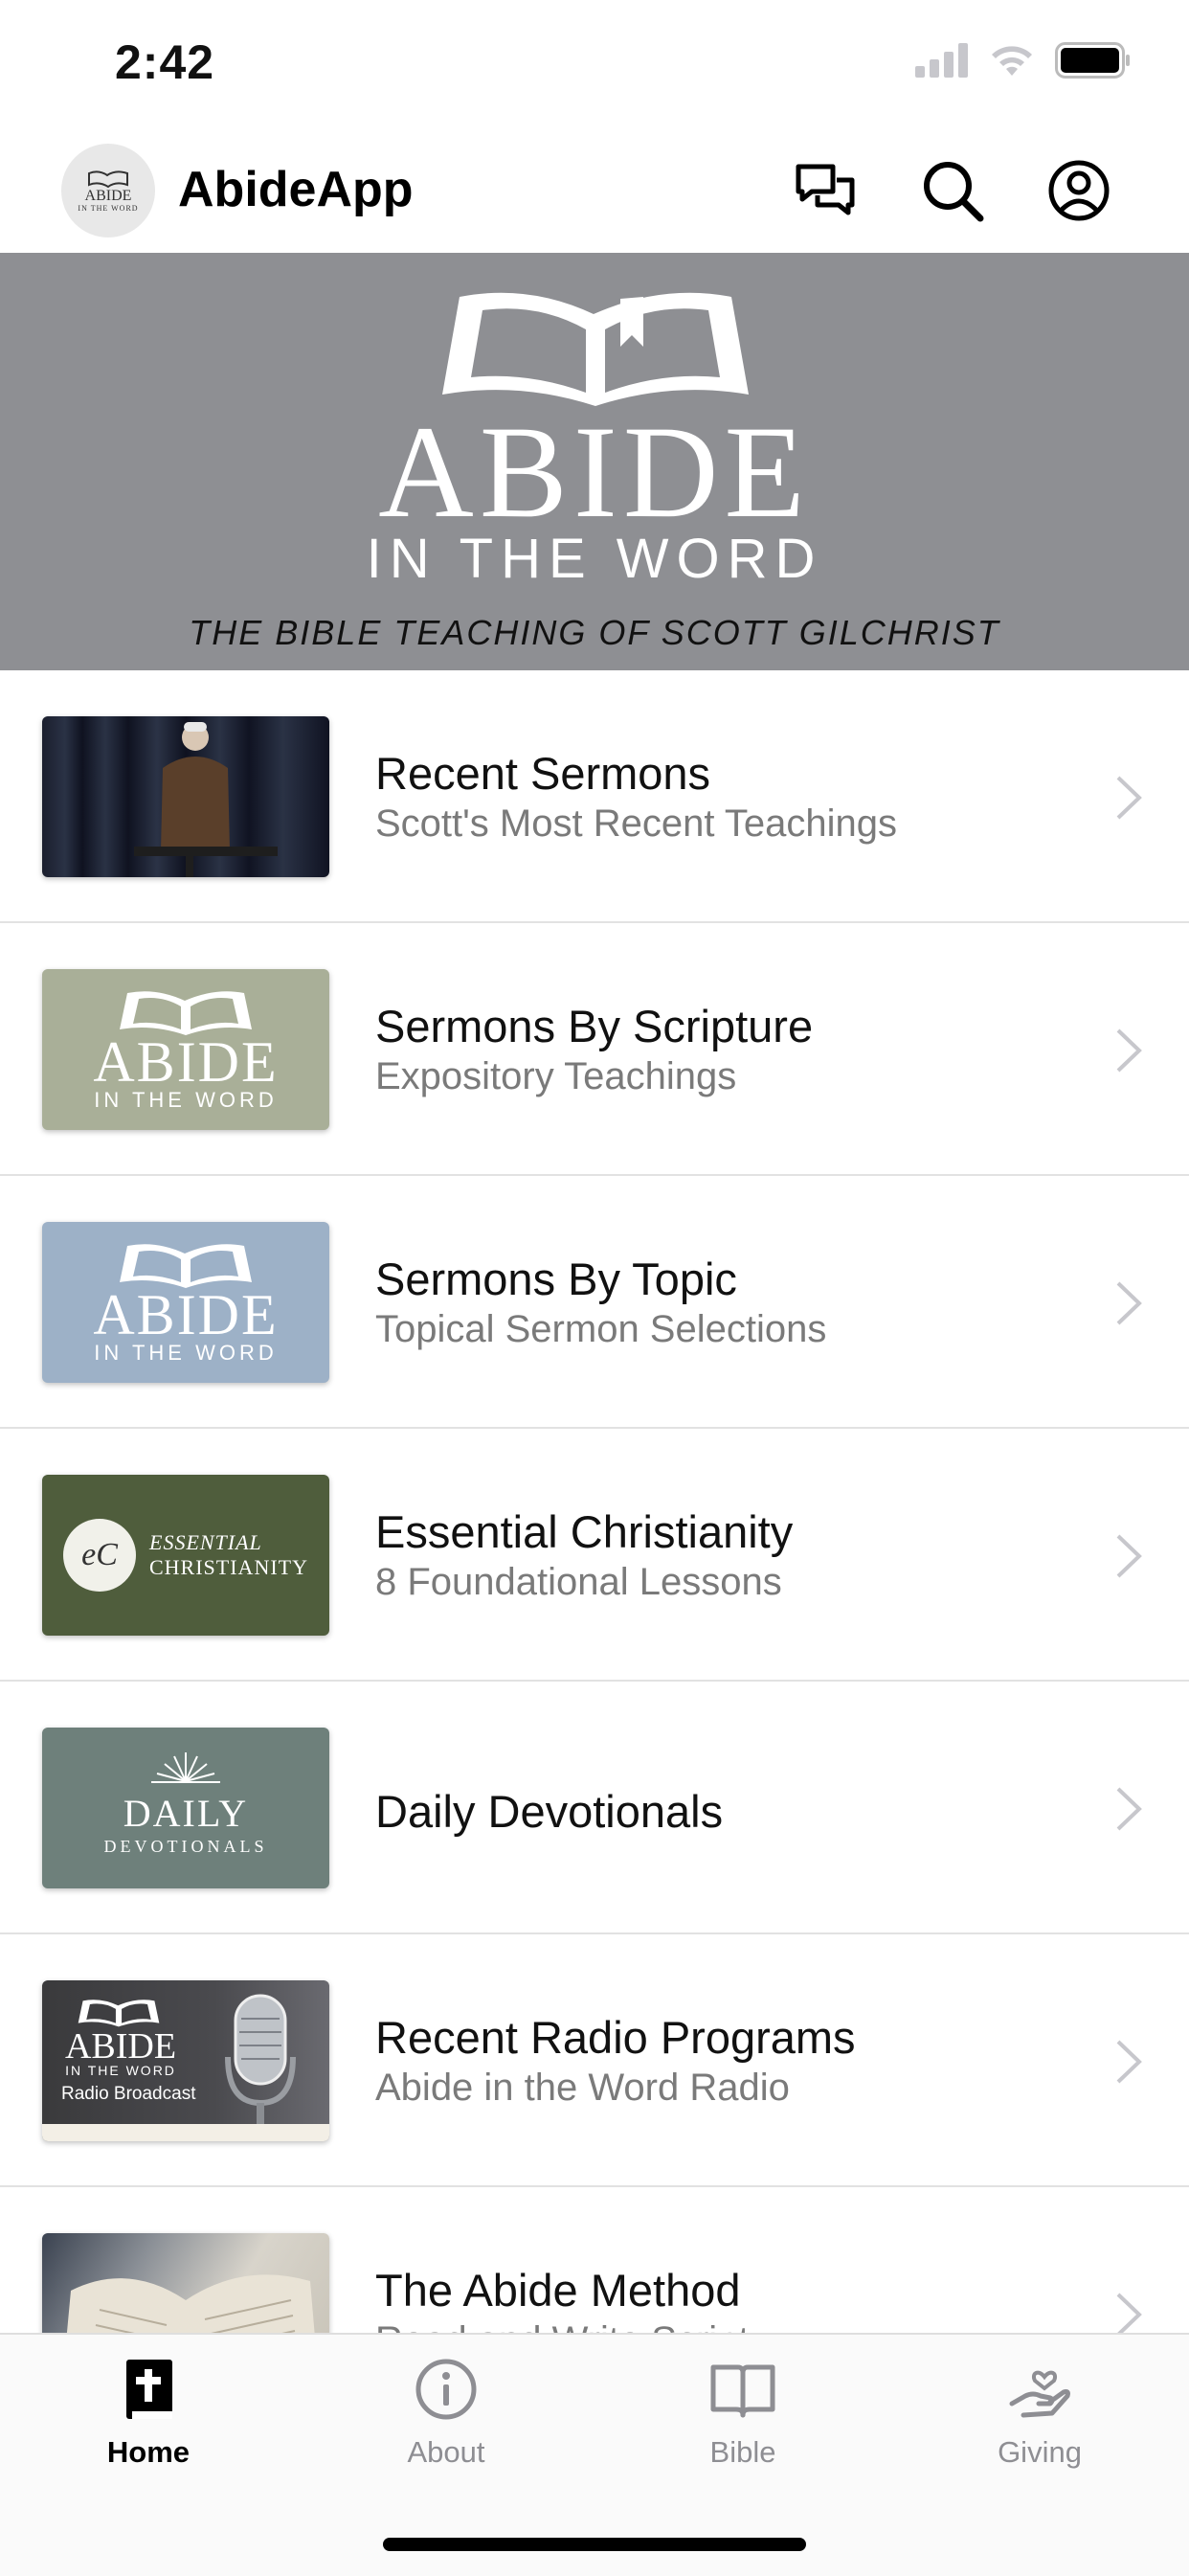 The width and height of the screenshot is (1189, 2576). I want to click on list-item-title: Sermons By Scripture, so click(594, 1026).